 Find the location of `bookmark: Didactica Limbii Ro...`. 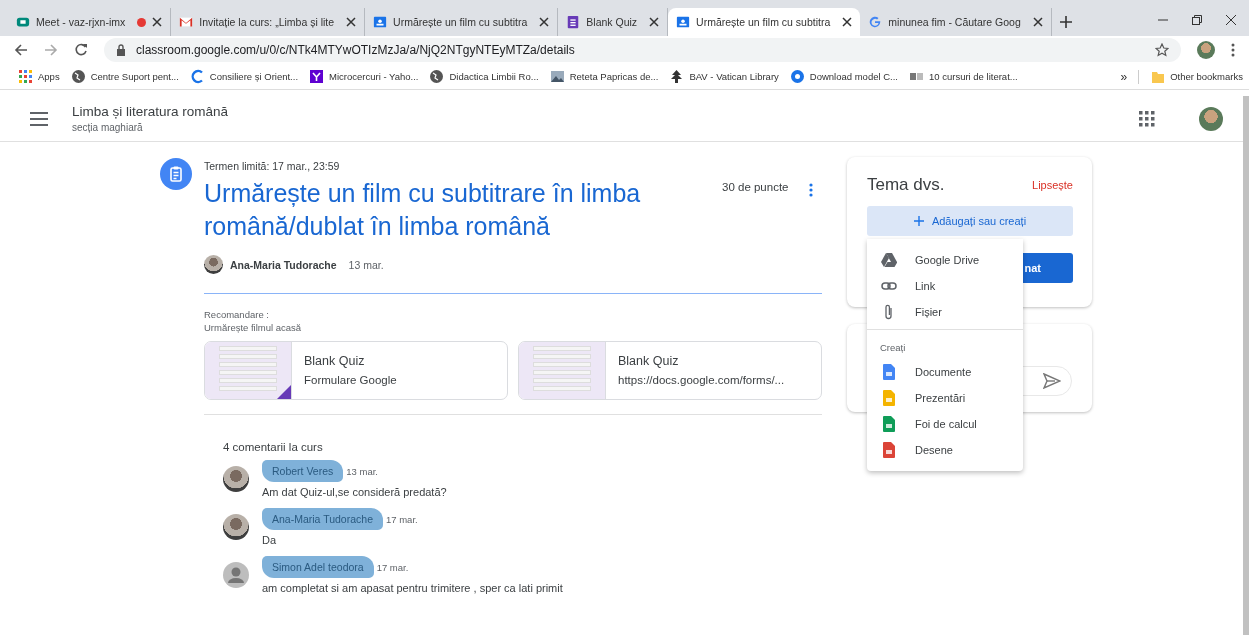

bookmark: Didactica Limbii Ro... is located at coordinates (484, 76).